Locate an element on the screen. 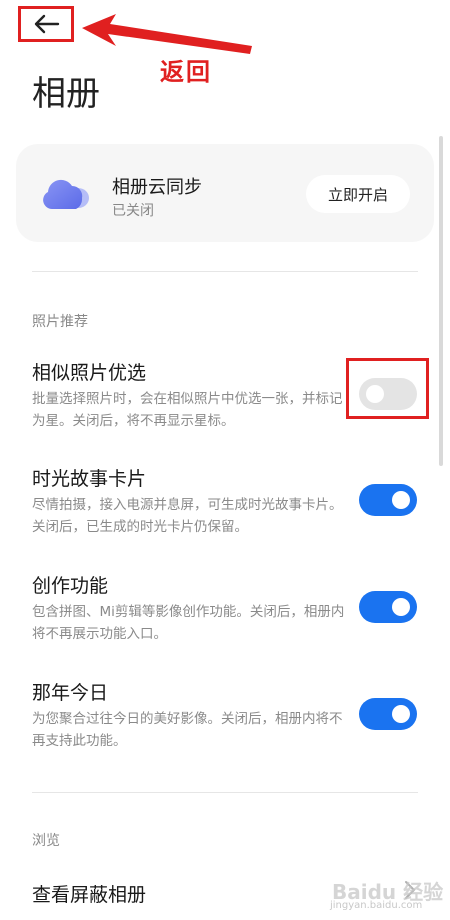  setting-description: 批量选择照片时，会在相似照片中优选一张，并标记为星。关闭后，将不再显示星标。 is located at coordinates (187, 410).